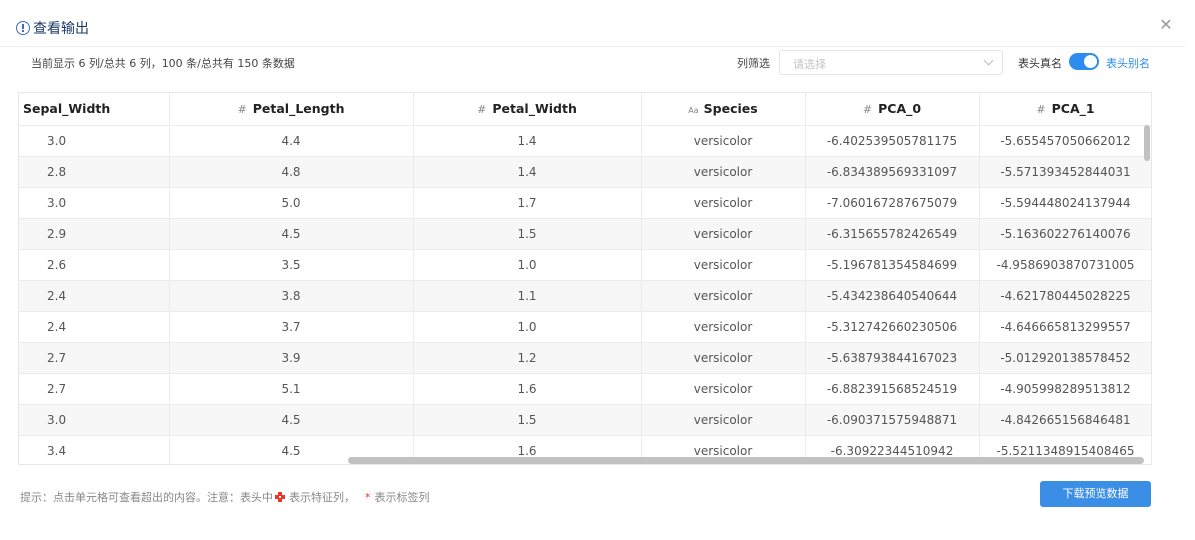 The image size is (1195, 540). I want to click on hint-prefix: 提示：点击单元格可查看超出的内容。注意：表头中, so click(146, 497).